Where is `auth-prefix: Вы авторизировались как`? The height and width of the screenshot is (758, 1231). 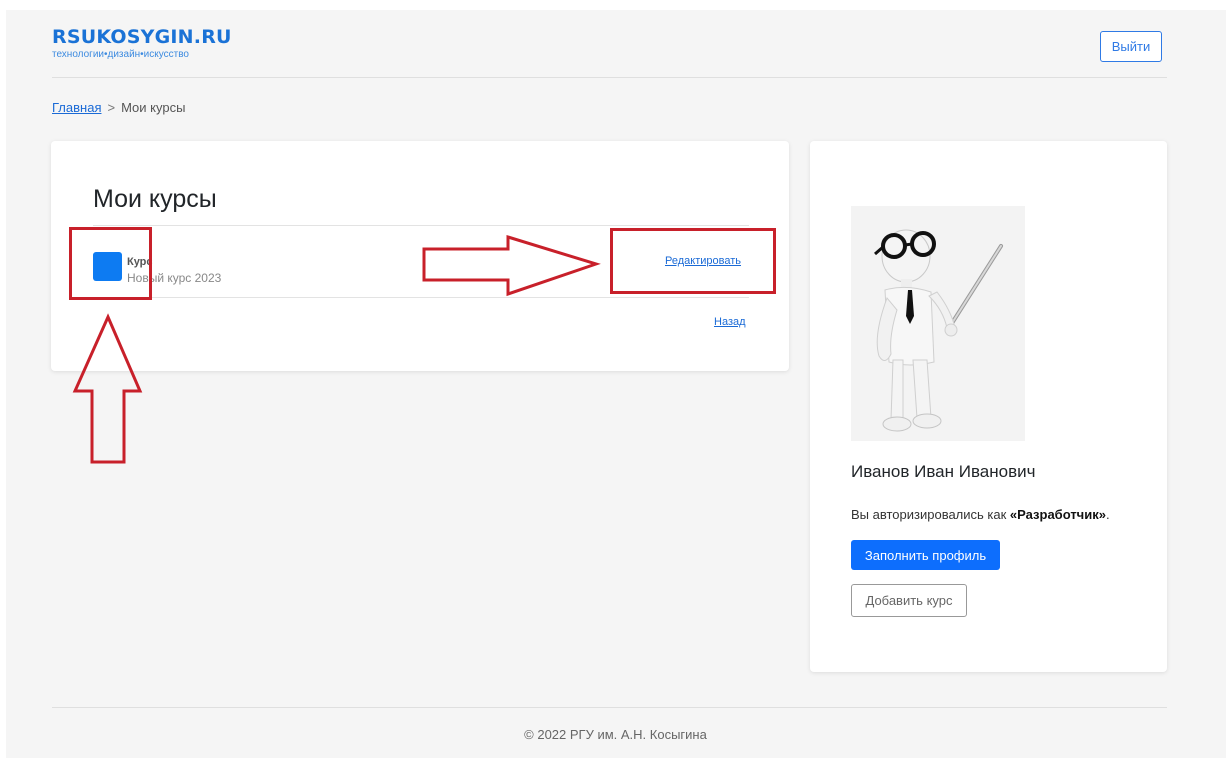 auth-prefix: Вы авторизировались как is located at coordinates (930, 514).